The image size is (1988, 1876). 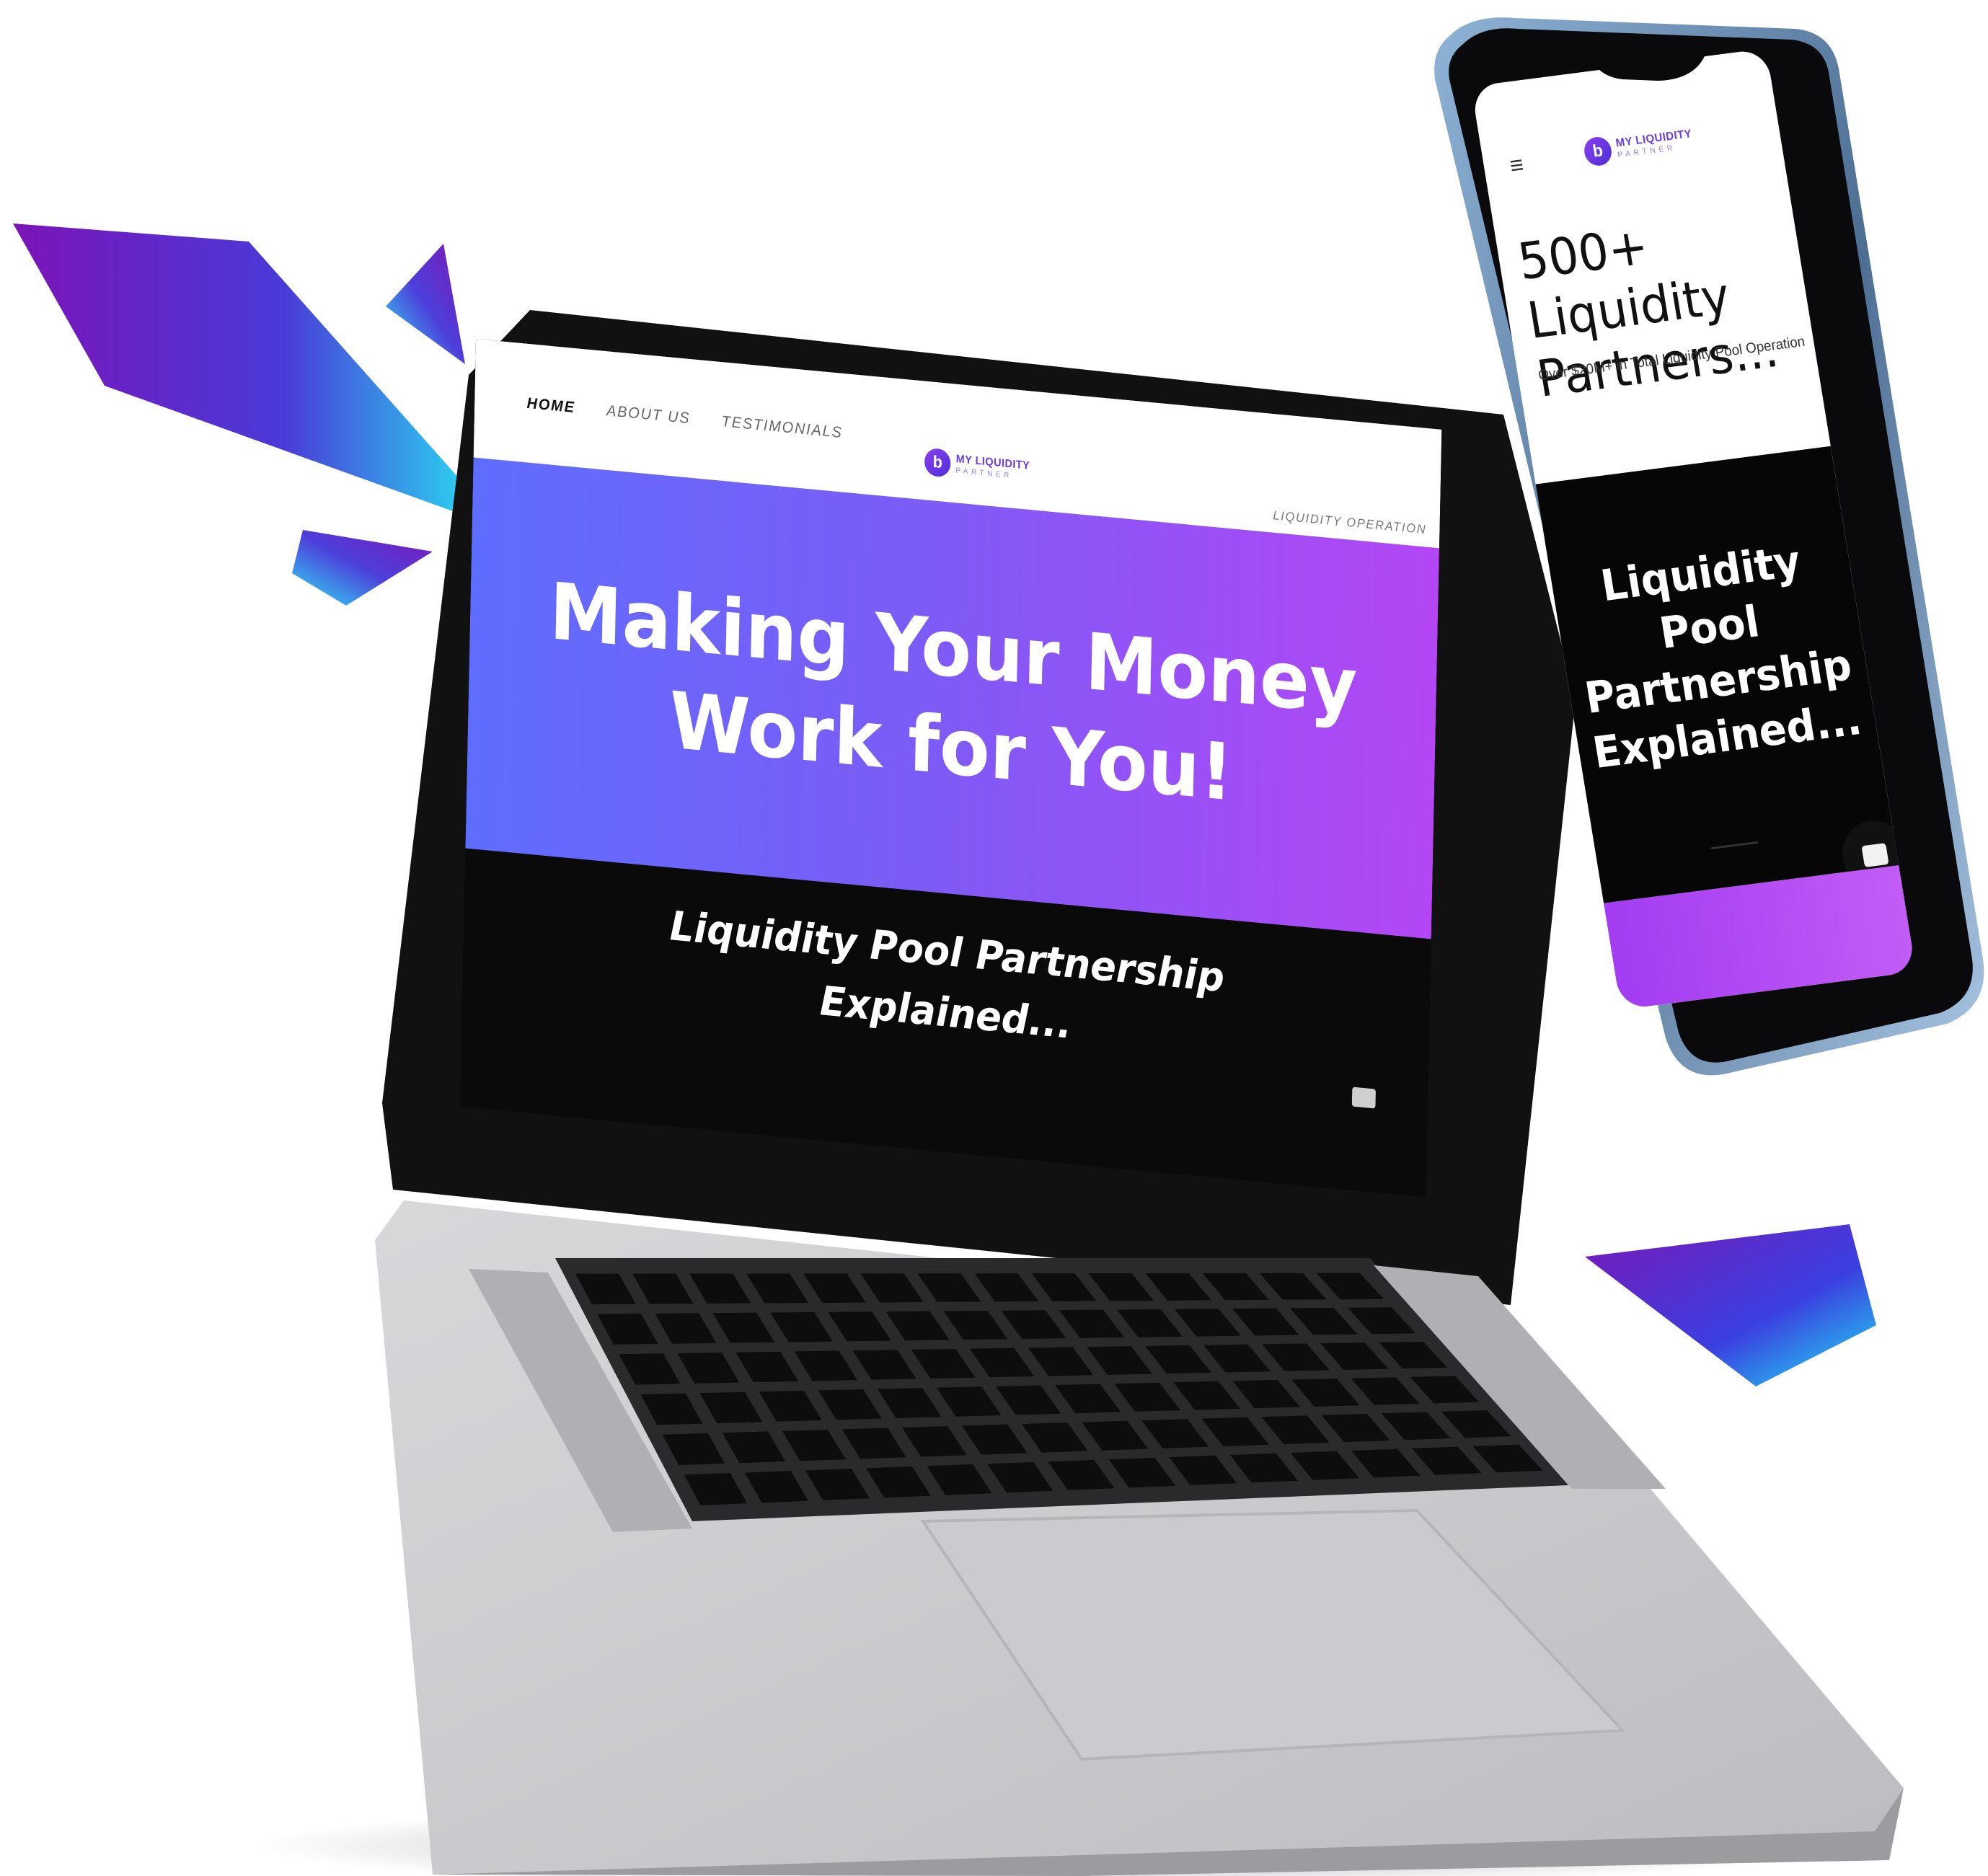 I want to click on chat-icon, so click(x=1364, y=1098).